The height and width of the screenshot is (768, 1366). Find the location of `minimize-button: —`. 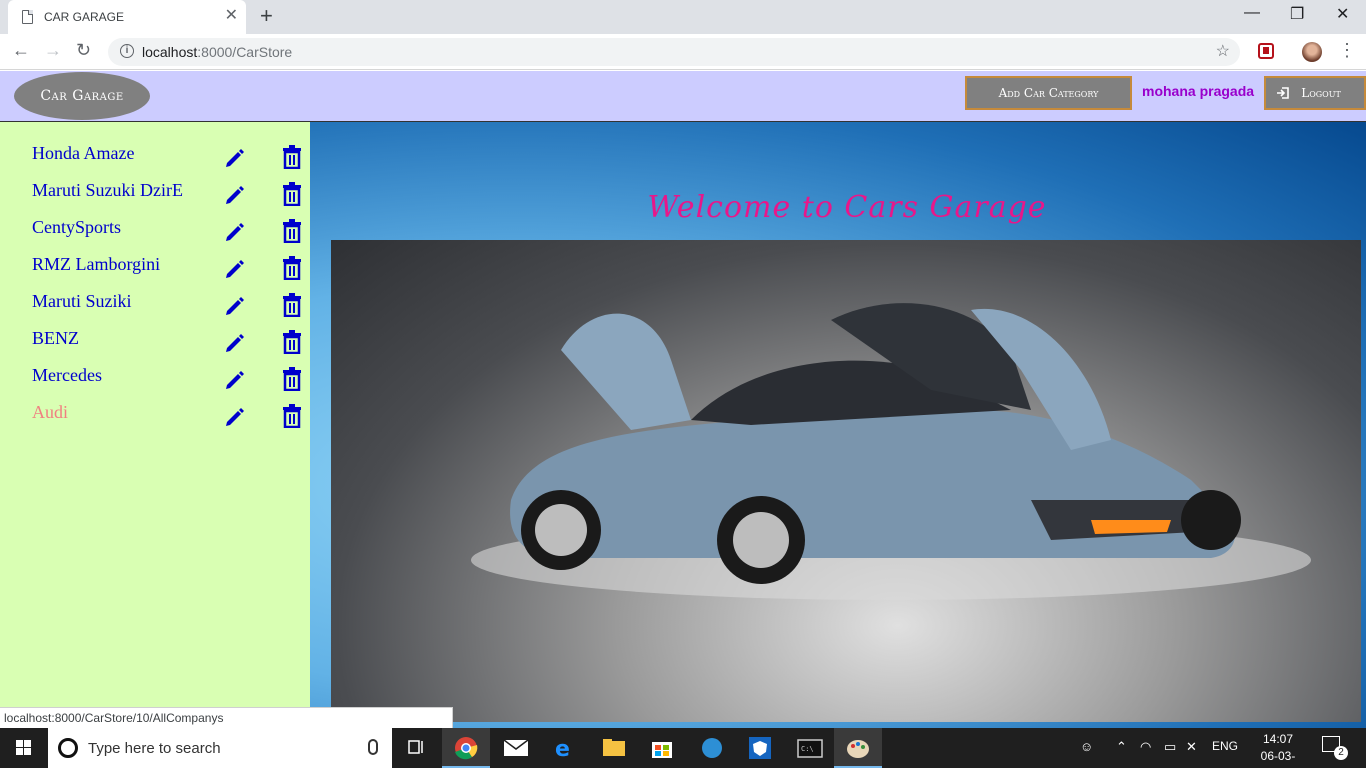

minimize-button: — is located at coordinates (1252, 13).